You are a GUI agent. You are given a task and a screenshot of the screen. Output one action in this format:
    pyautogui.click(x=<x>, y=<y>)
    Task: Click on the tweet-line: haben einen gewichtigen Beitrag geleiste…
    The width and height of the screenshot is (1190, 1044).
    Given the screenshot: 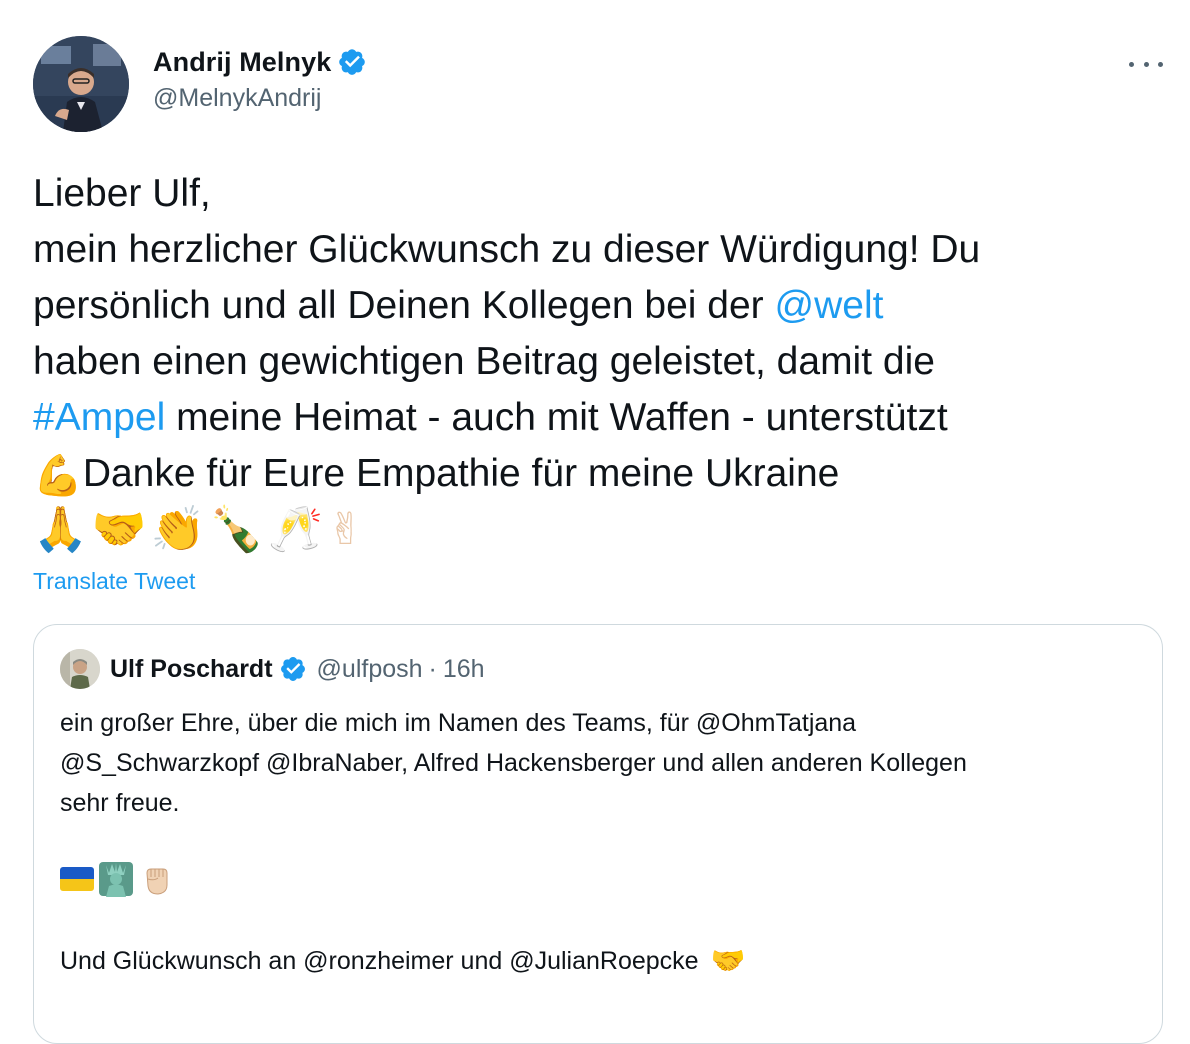 What is the action you would take?
    pyautogui.click(x=484, y=361)
    